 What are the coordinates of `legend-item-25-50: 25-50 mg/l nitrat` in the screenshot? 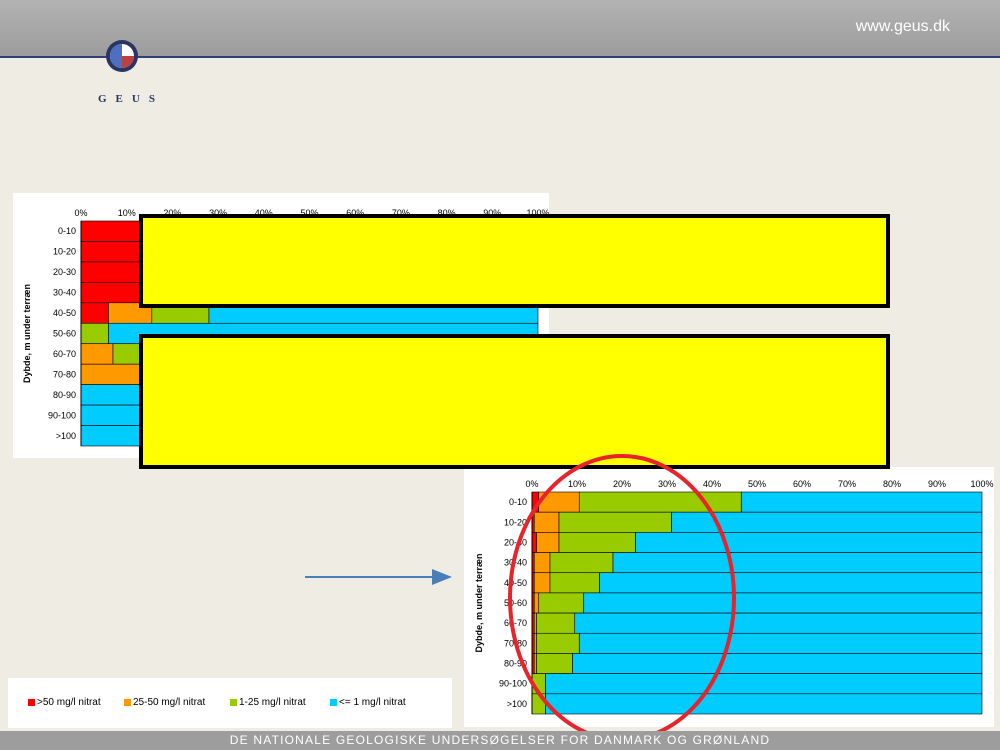 It's located at (164, 702).